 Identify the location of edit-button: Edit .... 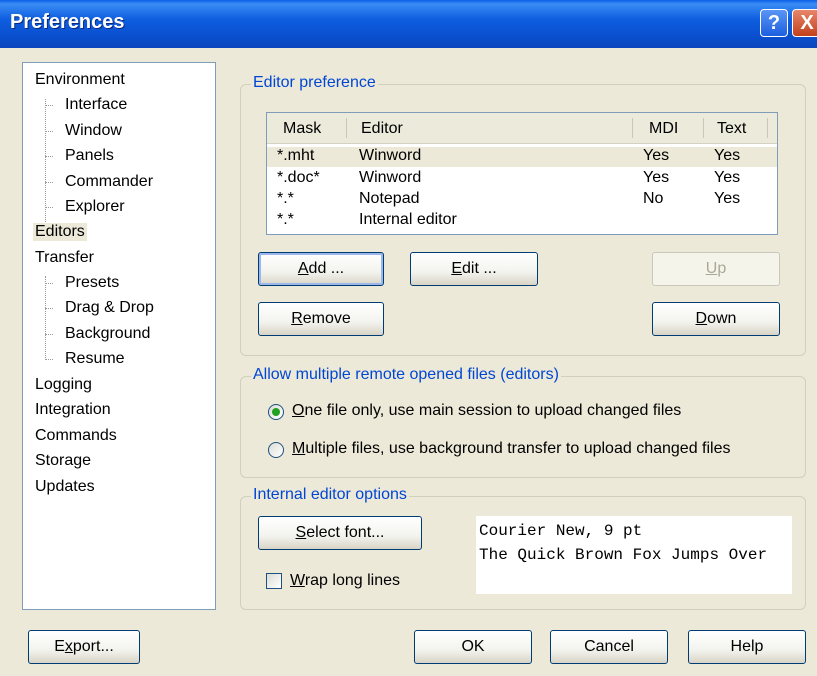
(474, 269).